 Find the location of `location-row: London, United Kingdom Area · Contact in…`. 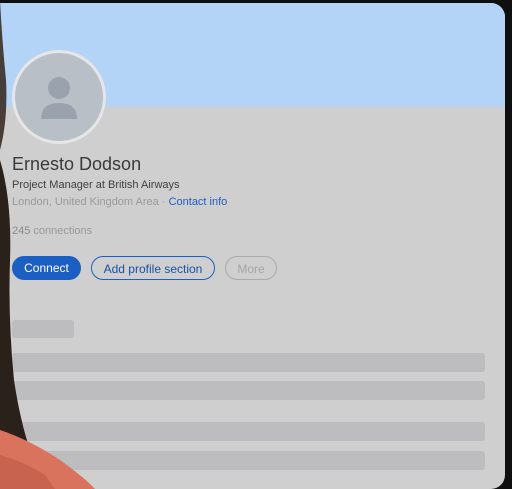

location-row: London, United Kingdom Area · Contact in… is located at coordinates (119, 202).